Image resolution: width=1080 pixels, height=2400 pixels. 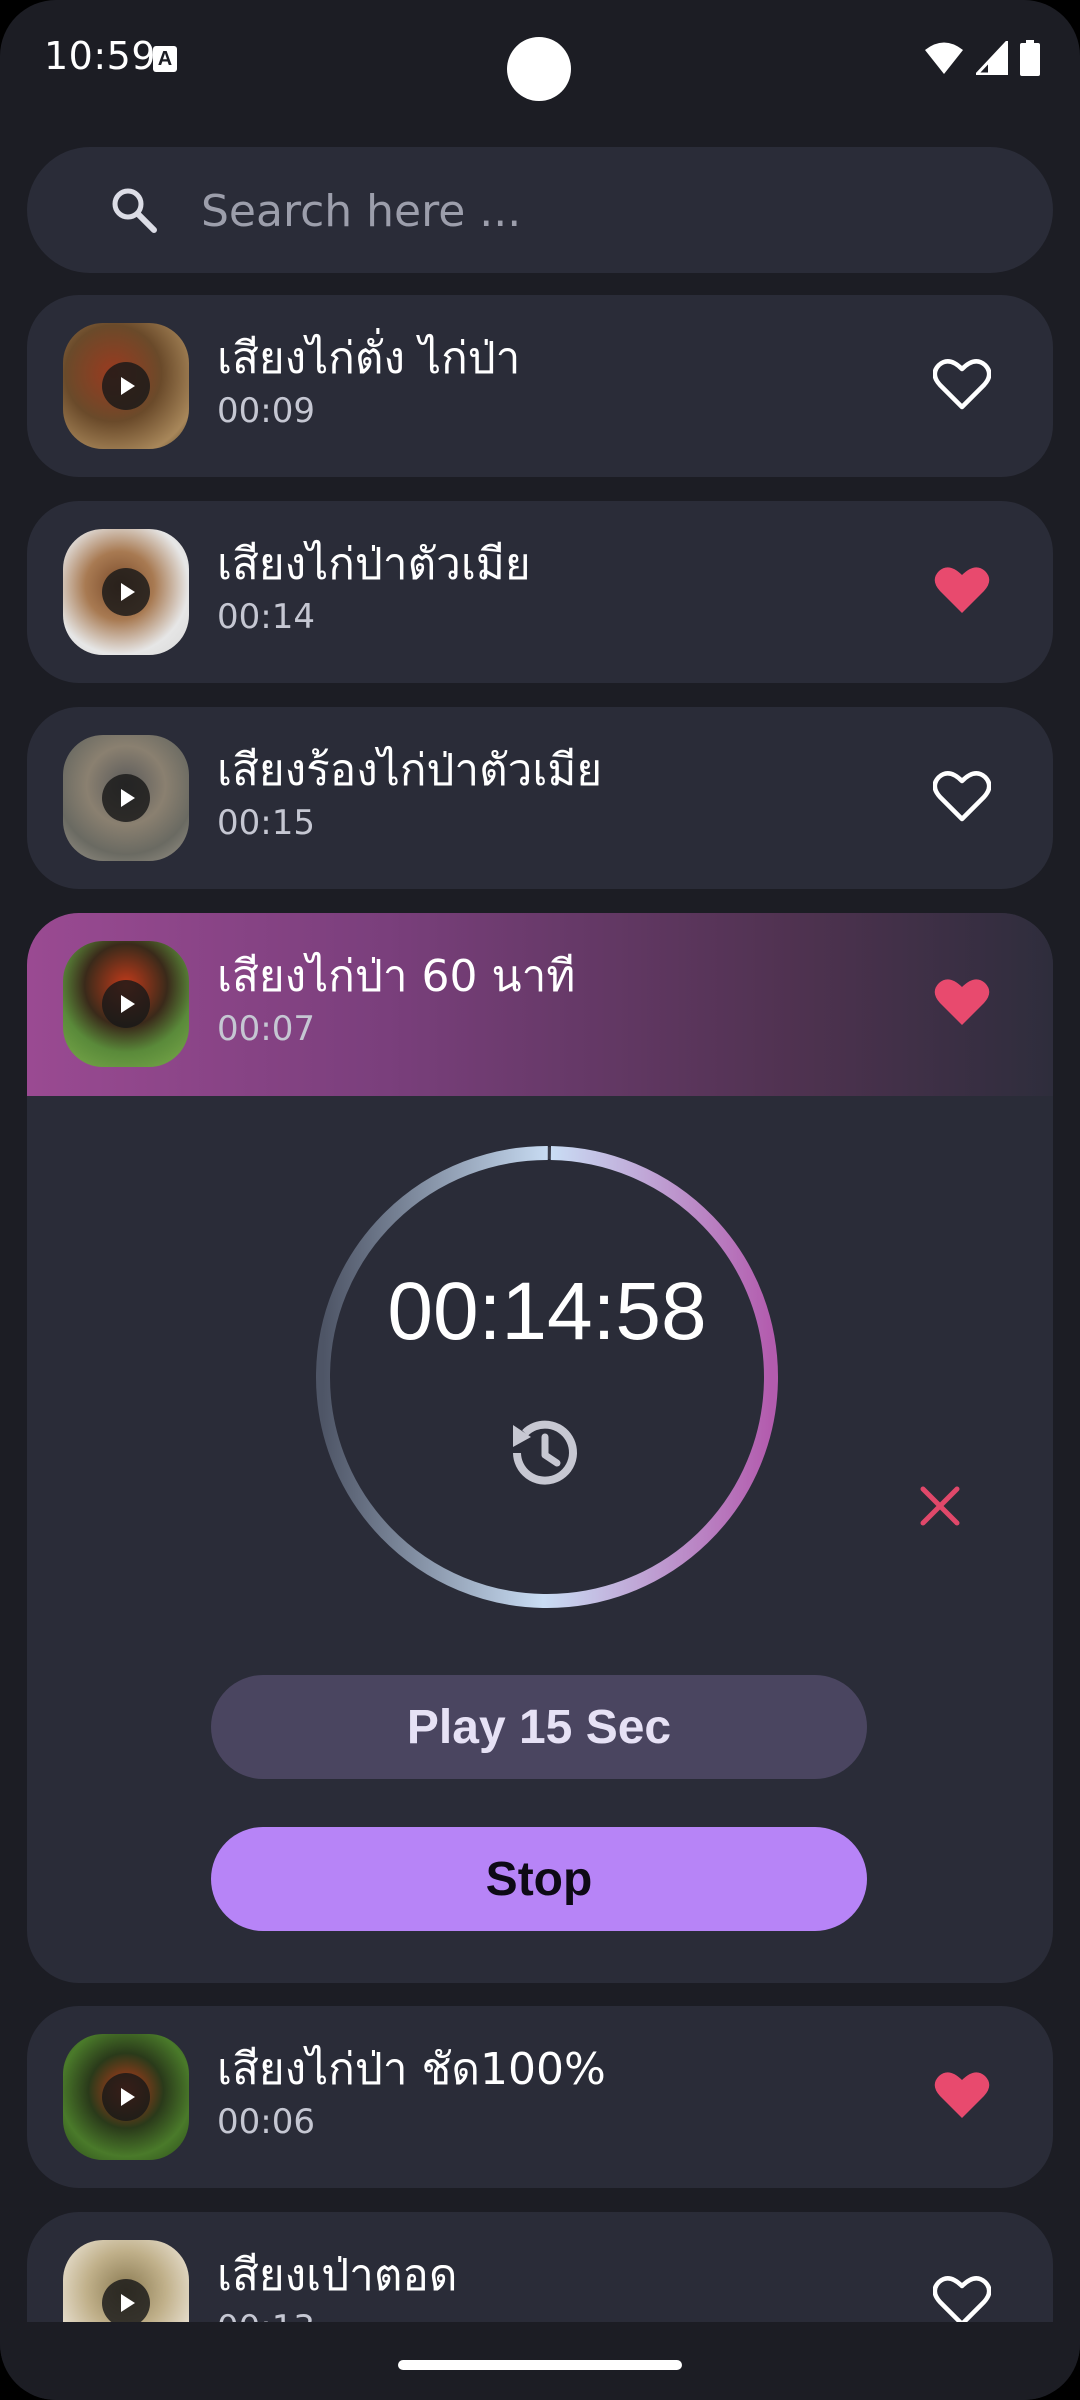 What do you see at coordinates (540, 1004) in the screenshot?
I see `active-sound-header: เสียงไก่ป่า 60 นาที 00:07` at bounding box center [540, 1004].